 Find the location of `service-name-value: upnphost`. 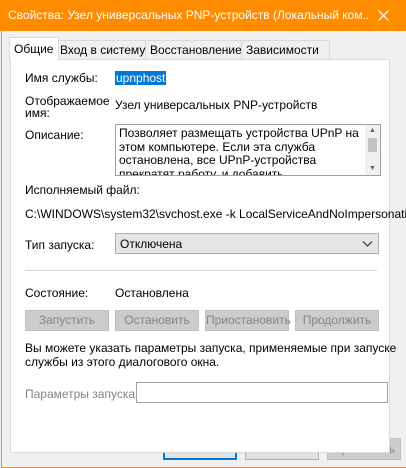

service-name-value: upnphost is located at coordinates (141, 78).